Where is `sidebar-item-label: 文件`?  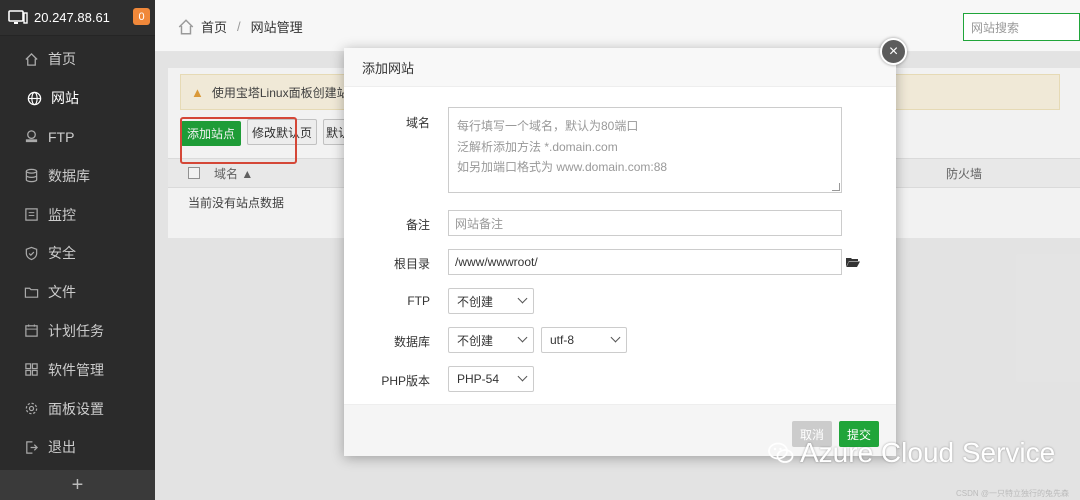
sidebar-item-label: 文件 is located at coordinates (62, 292).